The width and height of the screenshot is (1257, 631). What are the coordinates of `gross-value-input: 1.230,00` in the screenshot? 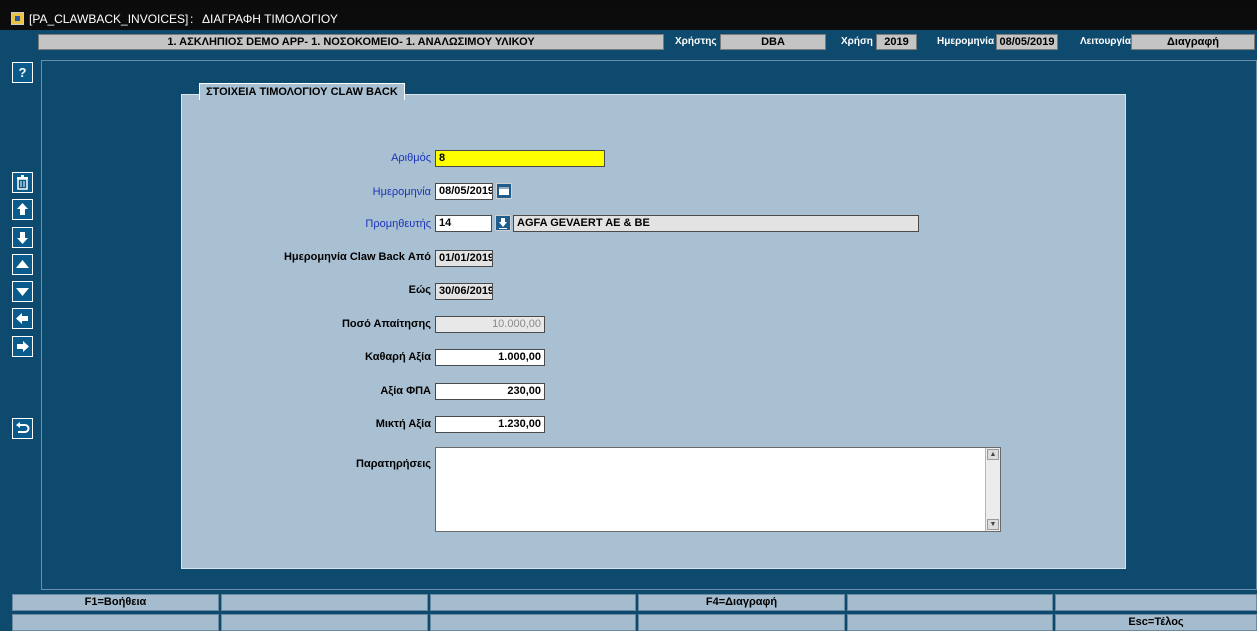 It's located at (490, 424).